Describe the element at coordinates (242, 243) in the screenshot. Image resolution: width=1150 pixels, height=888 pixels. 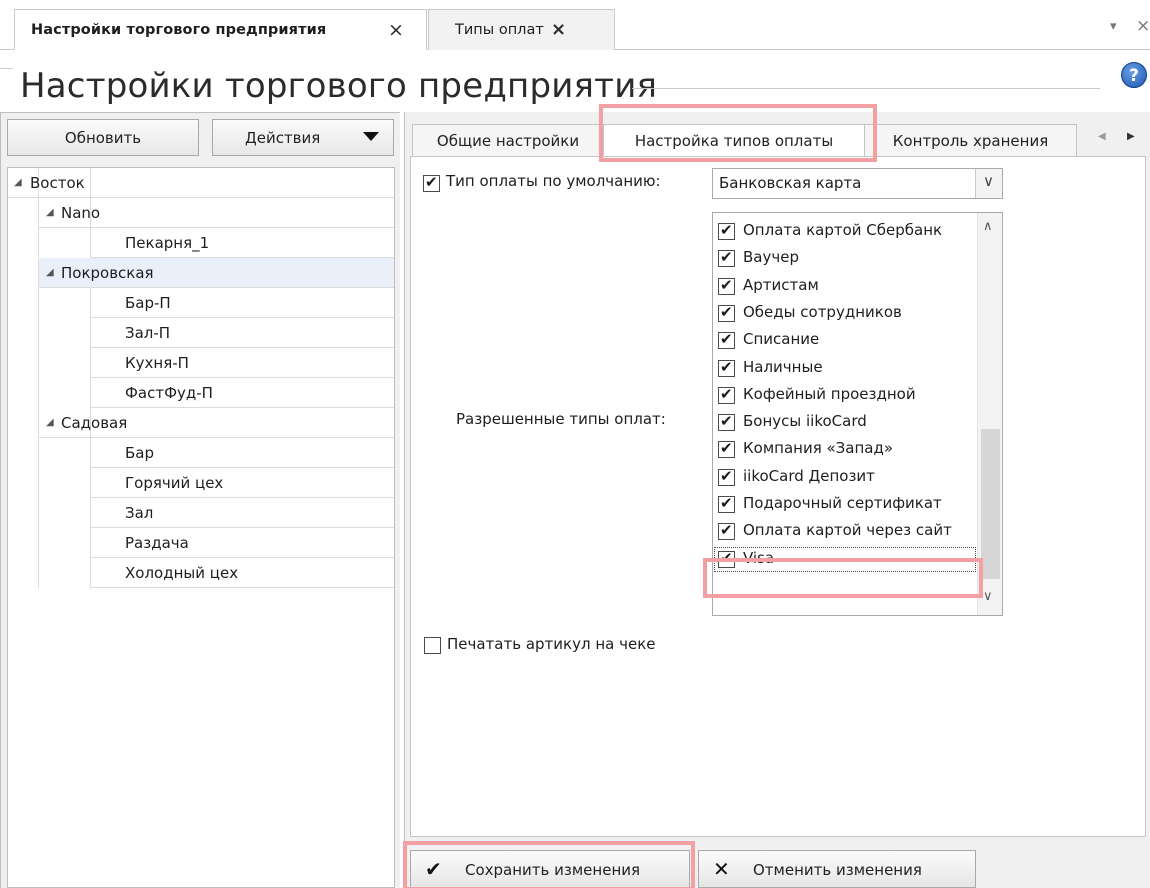
I see `tree-node: Пекарня_1` at that location.